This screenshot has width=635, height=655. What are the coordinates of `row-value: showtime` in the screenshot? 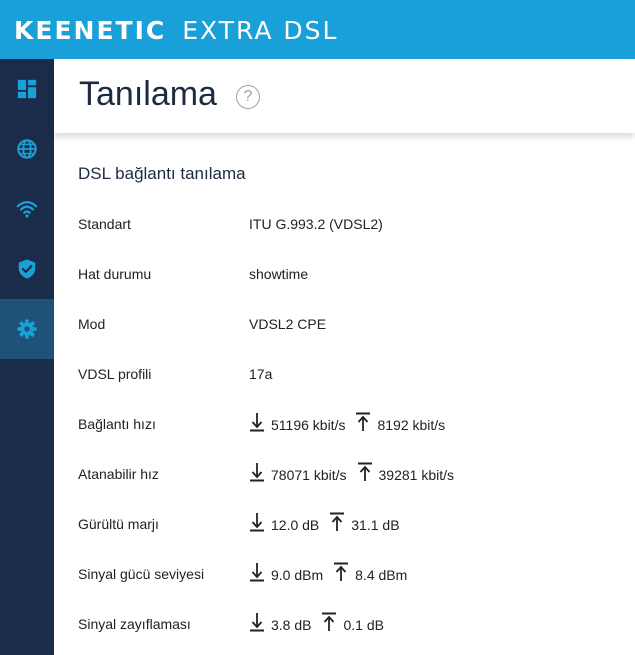 It's located at (279, 274).